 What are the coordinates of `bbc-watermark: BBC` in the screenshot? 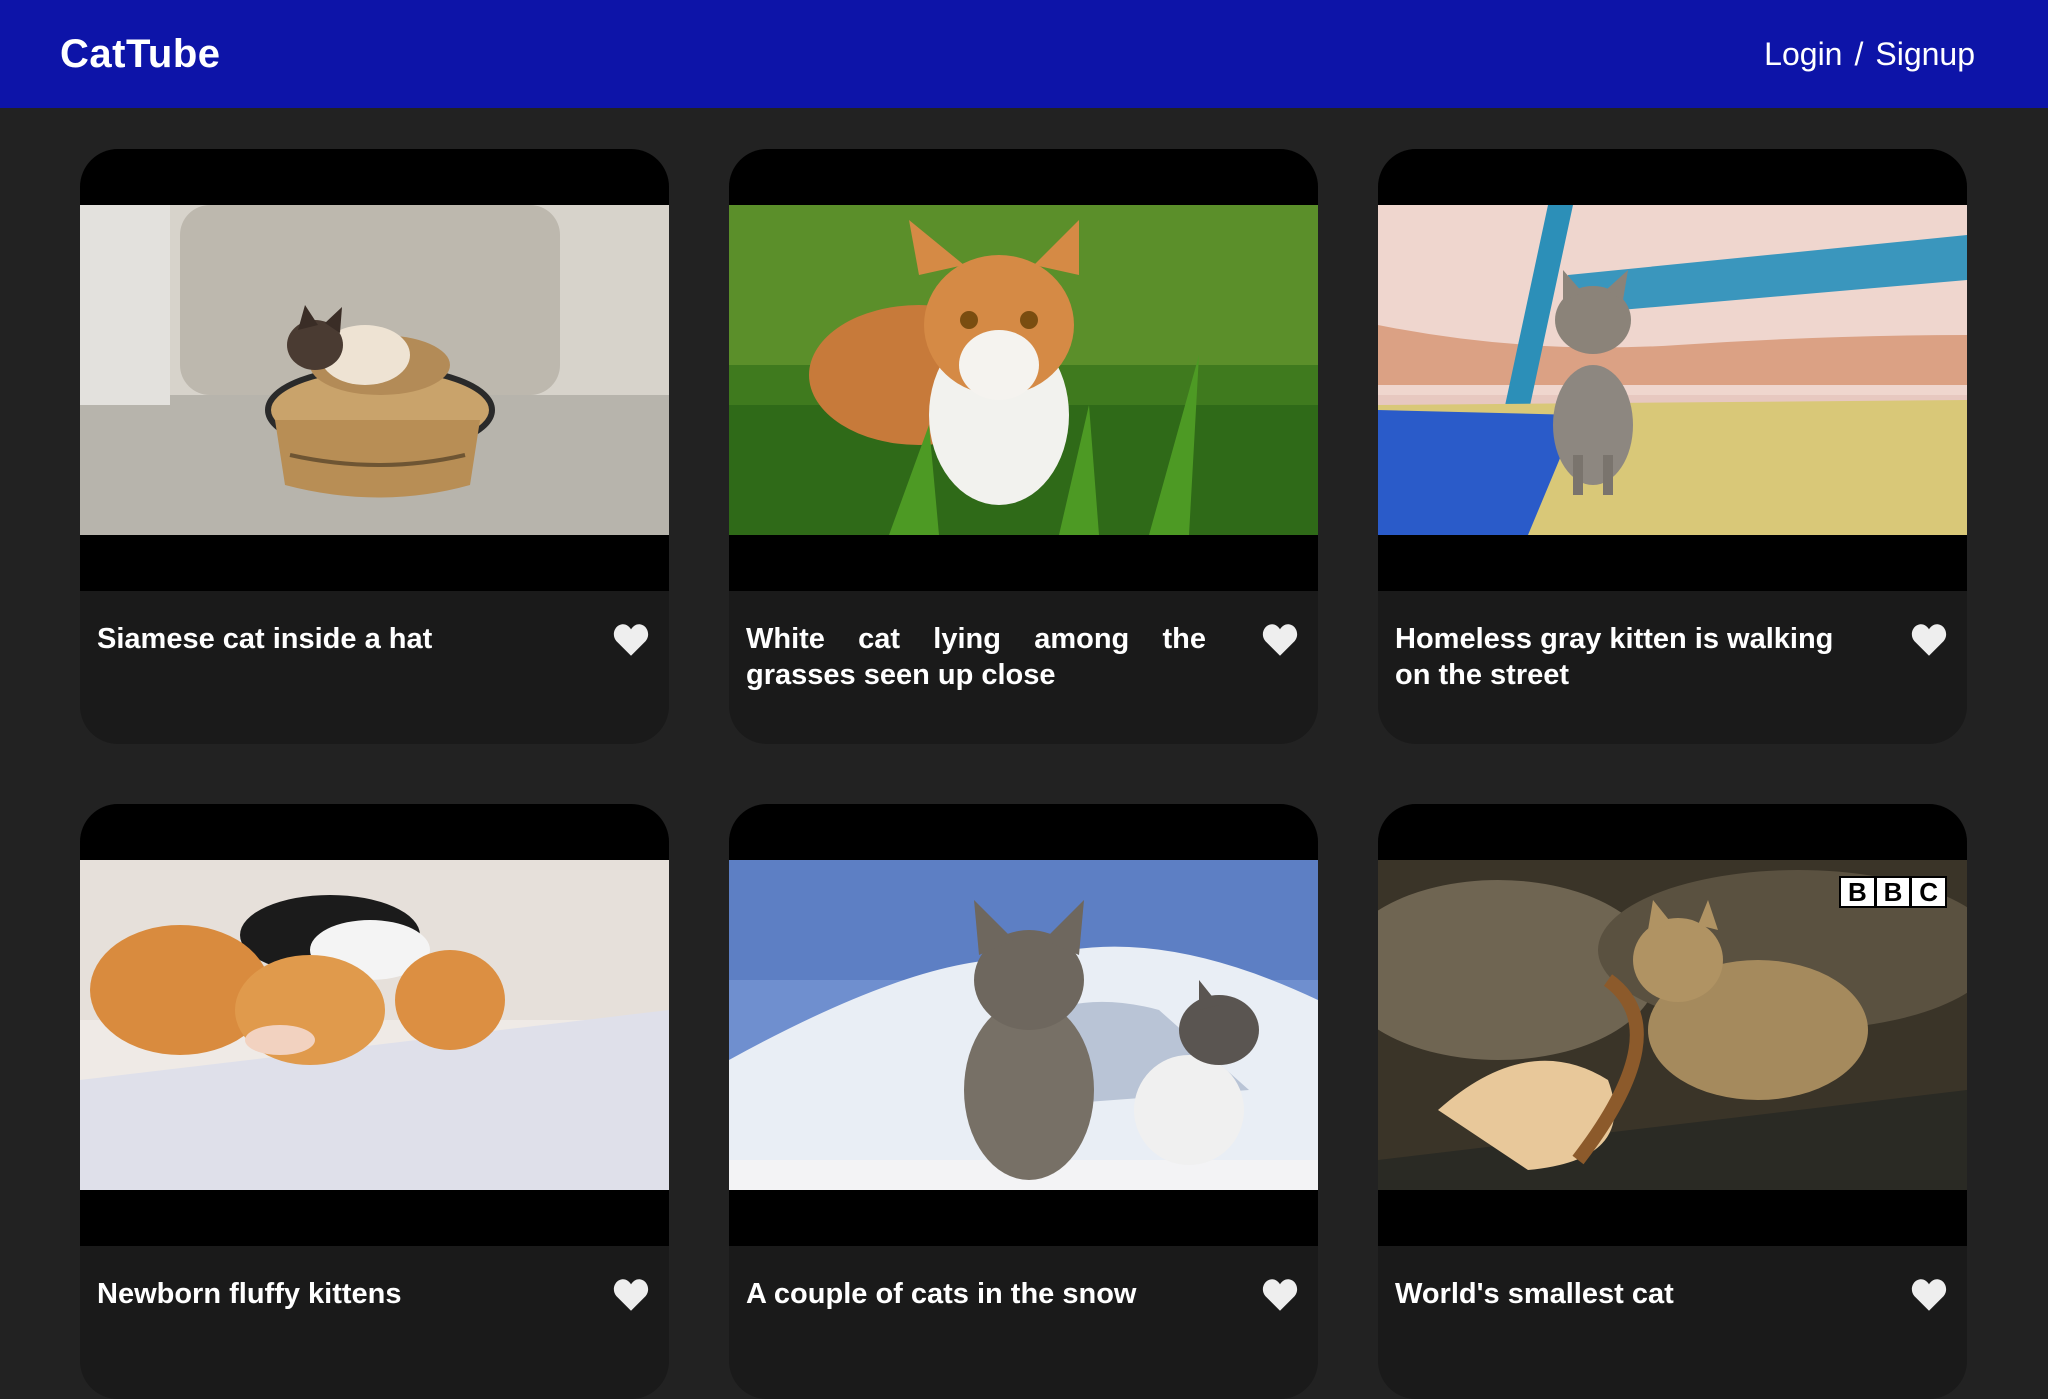 It's located at (1893, 892).